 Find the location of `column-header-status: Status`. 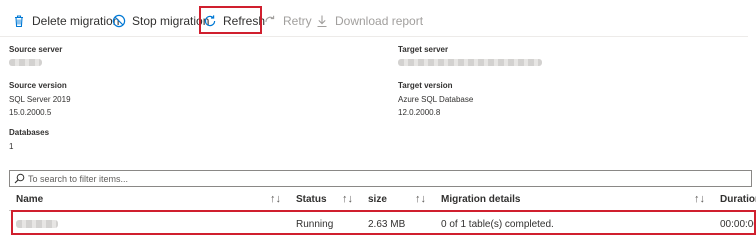

column-header-status: Status is located at coordinates (311, 199).